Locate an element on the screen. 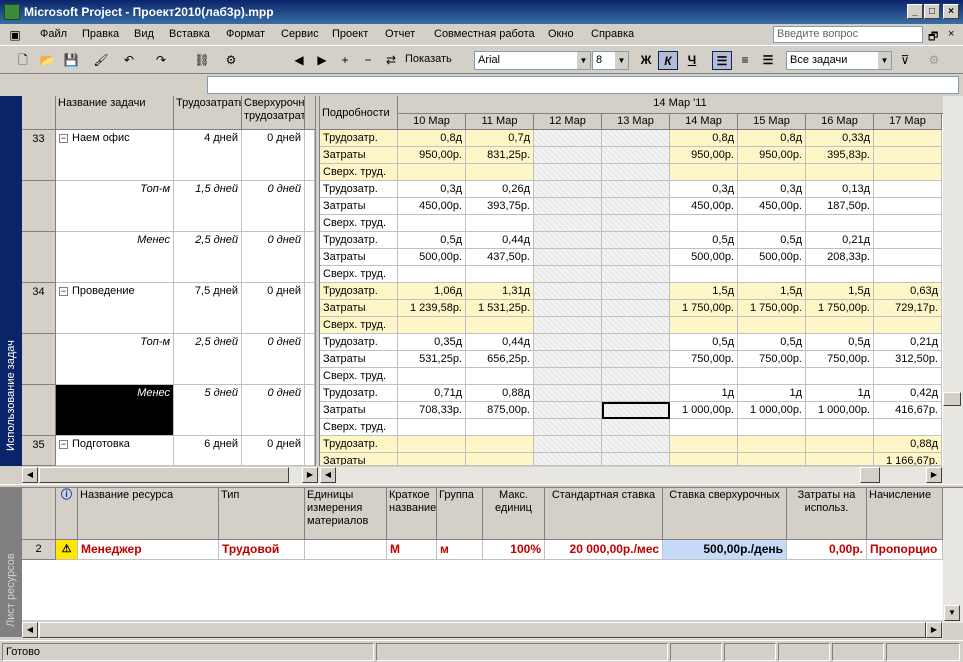 This screenshot has width=963, height=662. work-cell: 6 дней is located at coordinates (208, 451).